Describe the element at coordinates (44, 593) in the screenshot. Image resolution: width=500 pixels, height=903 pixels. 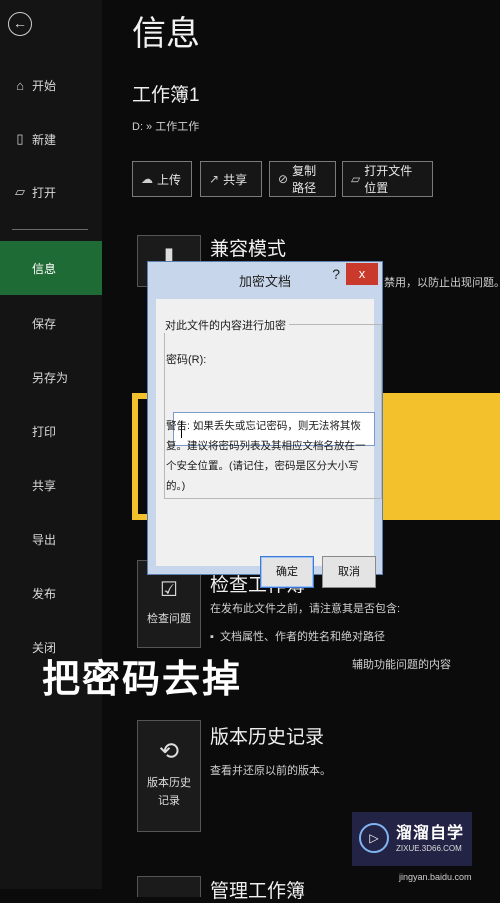
I see `sidebar-item-label: 发布` at that location.